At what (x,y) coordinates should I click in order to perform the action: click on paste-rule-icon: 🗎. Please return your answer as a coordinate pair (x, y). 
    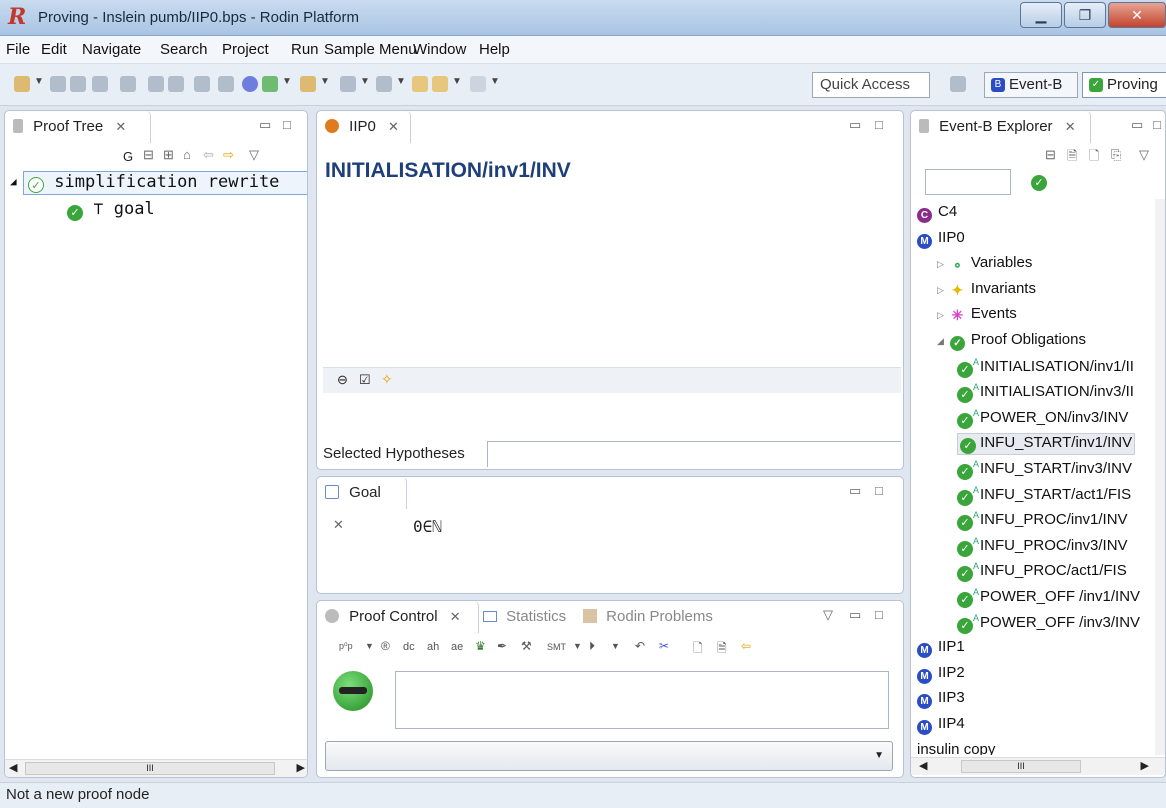
    Looking at the image, I should click on (722, 649).